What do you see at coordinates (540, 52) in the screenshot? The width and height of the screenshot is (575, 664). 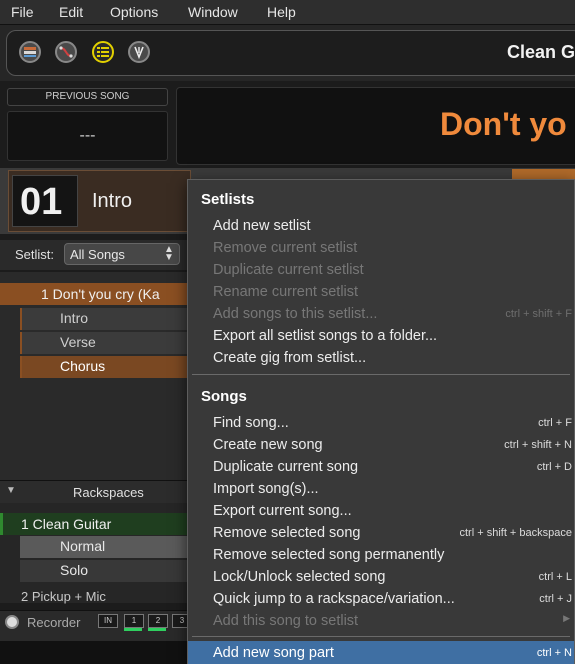 I see `current-rackspace-title: Clean G` at bounding box center [540, 52].